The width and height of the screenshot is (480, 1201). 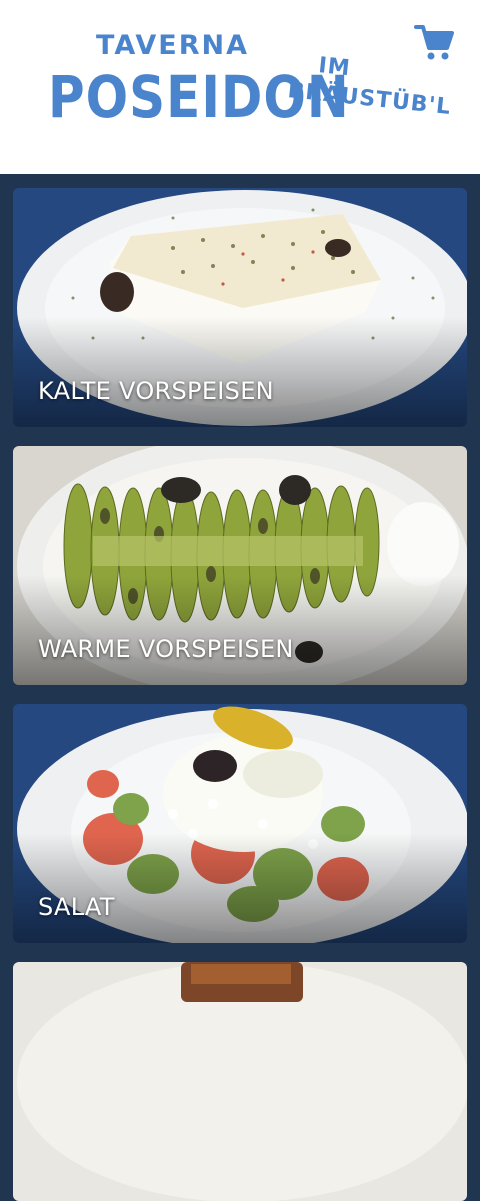 What do you see at coordinates (240, 87) in the screenshot?
I see `site-header: TAVERNA POSEIDON IM BRÄUSTÜB'L` at bounding box center [240, 87].